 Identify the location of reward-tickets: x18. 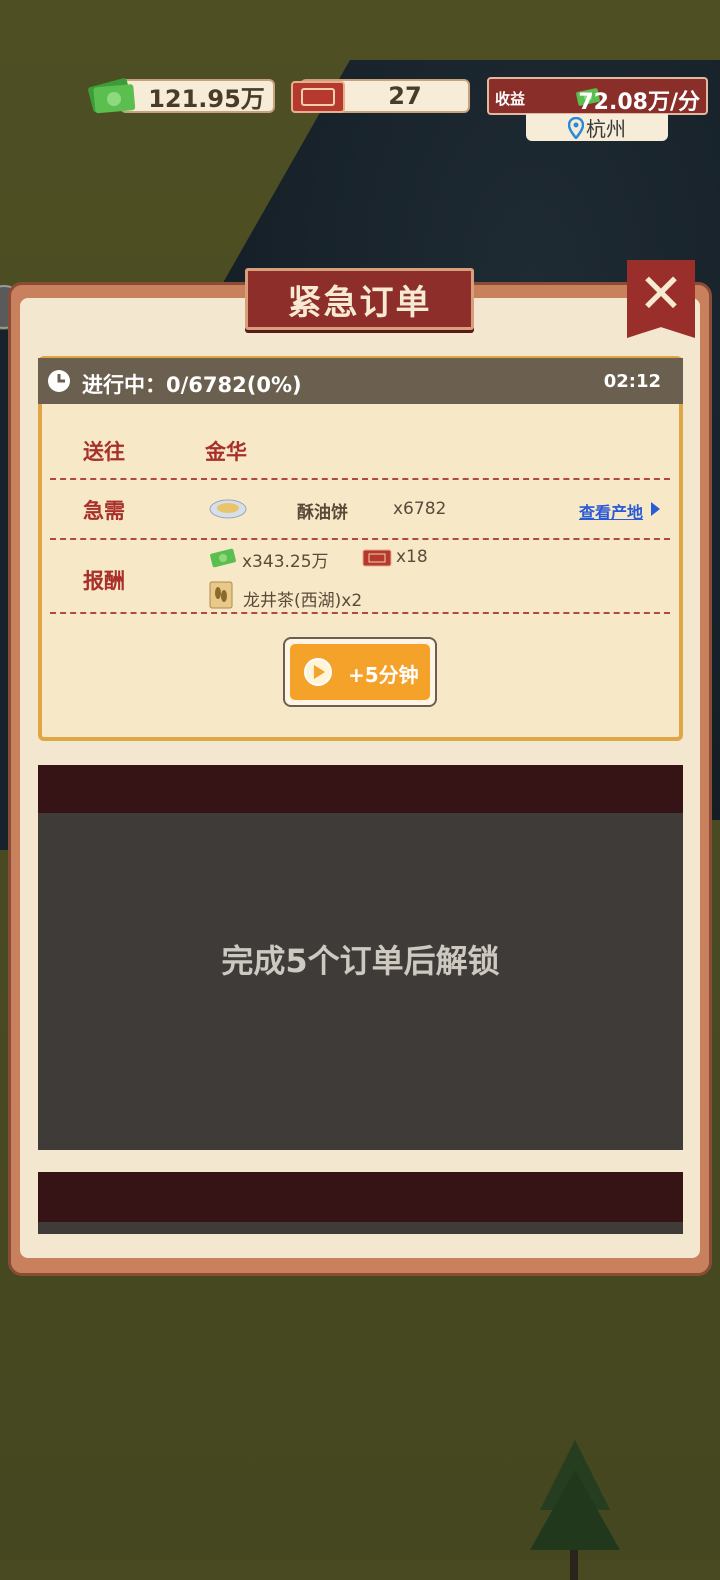
(412, 557).